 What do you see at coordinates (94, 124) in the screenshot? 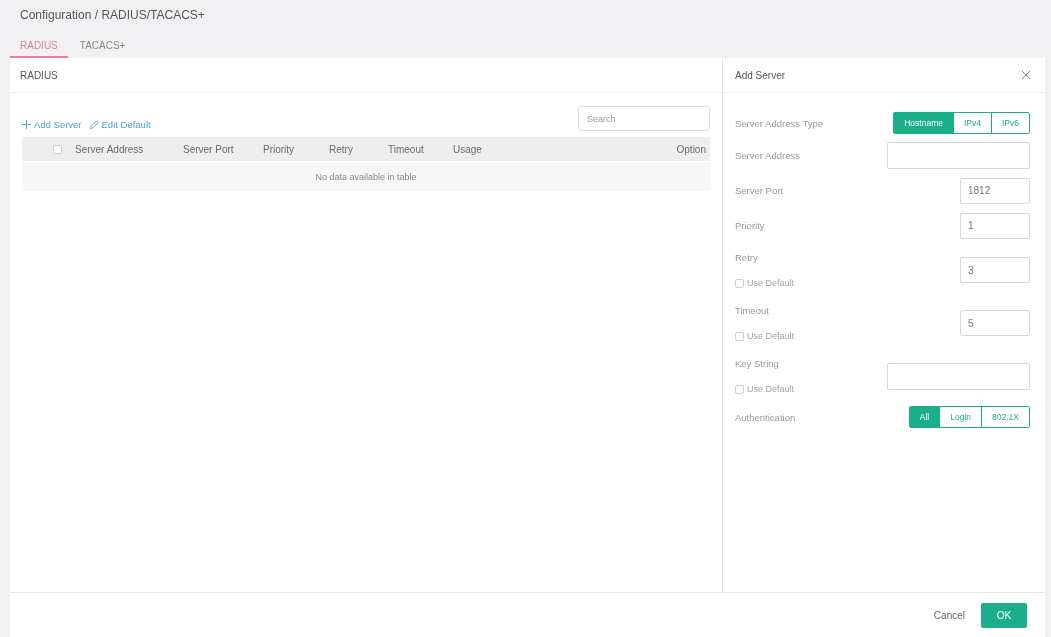
I see `pencil-icon` at bounding box center [94, 124].